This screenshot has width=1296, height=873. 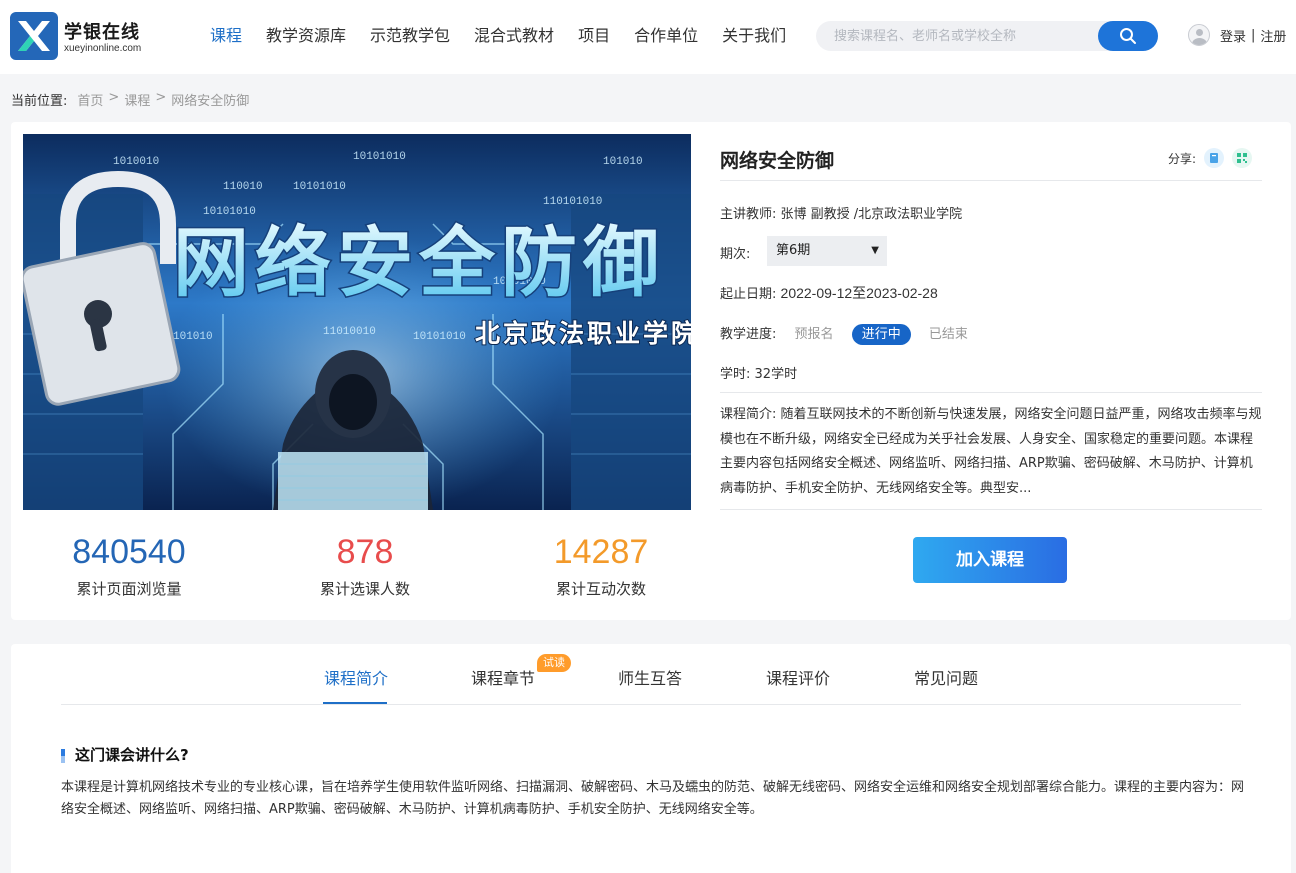 What do you see at coordinates (572, 202) in the screenshot?
I see `banner-binary: 110101010` at bounding box center [572, 202].